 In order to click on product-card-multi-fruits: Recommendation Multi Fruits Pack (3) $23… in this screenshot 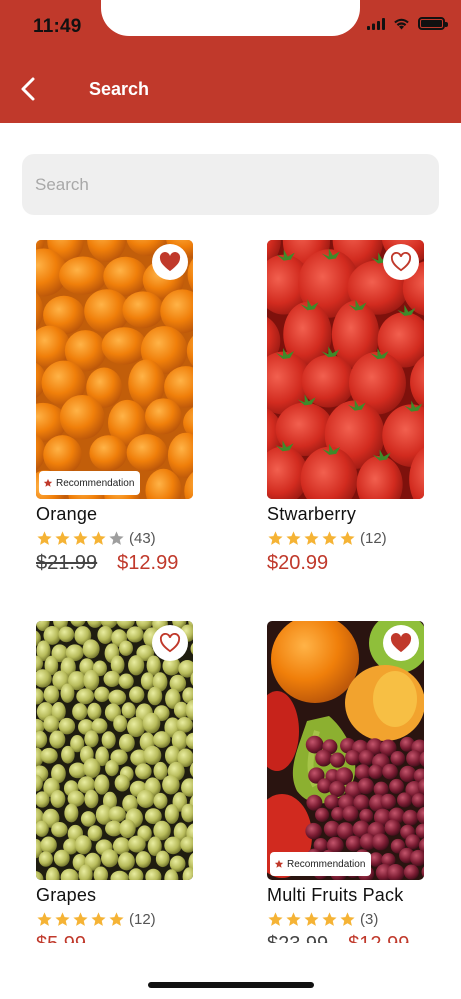, I will do `click(347, 788)`.